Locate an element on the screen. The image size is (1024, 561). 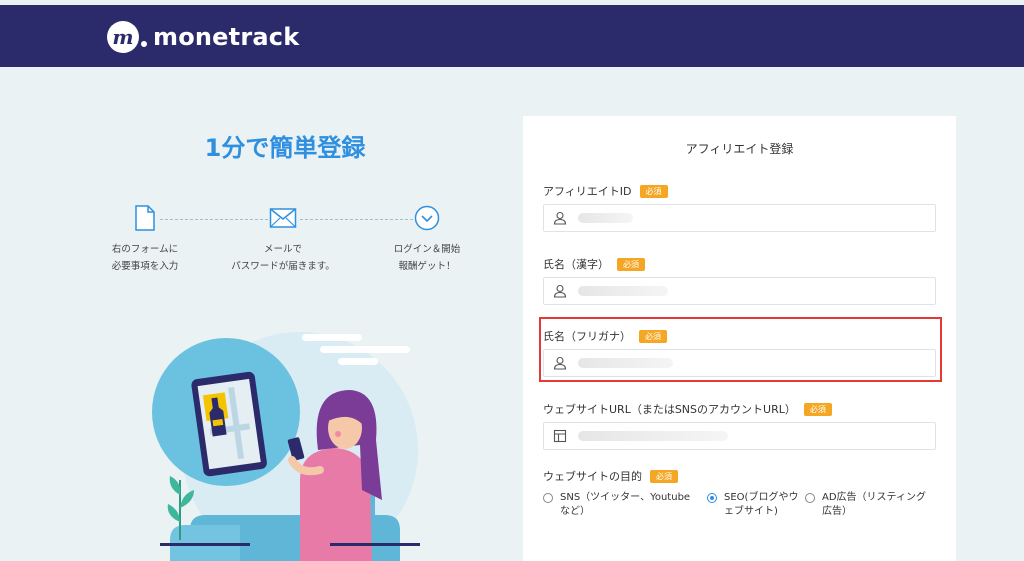
affiliate-id-input is located at coordinates (739, 218).